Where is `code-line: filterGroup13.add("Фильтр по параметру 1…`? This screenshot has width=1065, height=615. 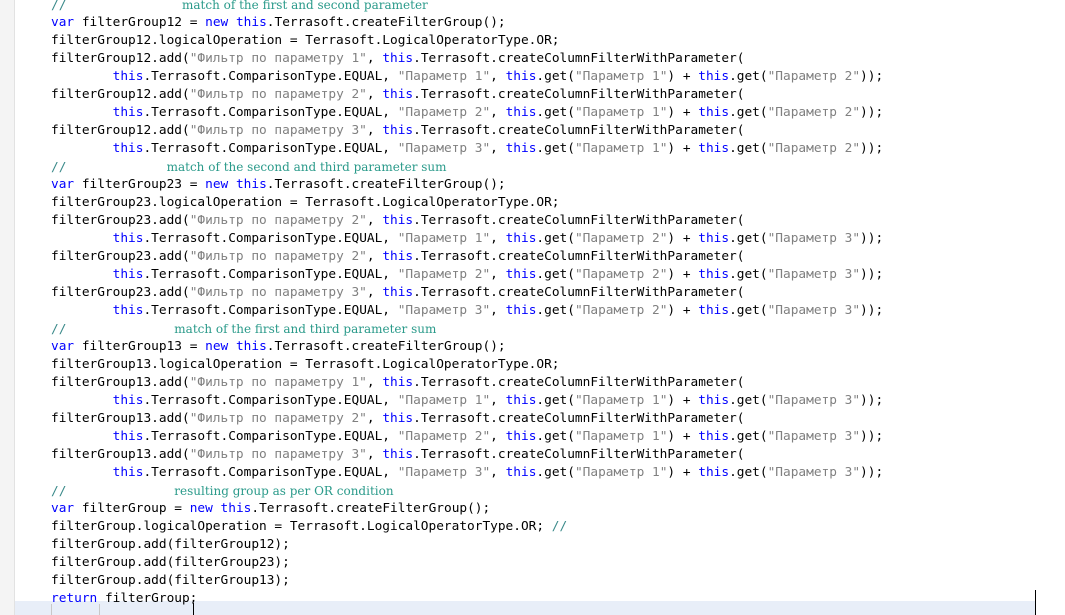
code-line: filterGroup13.add("Фильтр по параметру 1… is located at coordinates (397, 383).